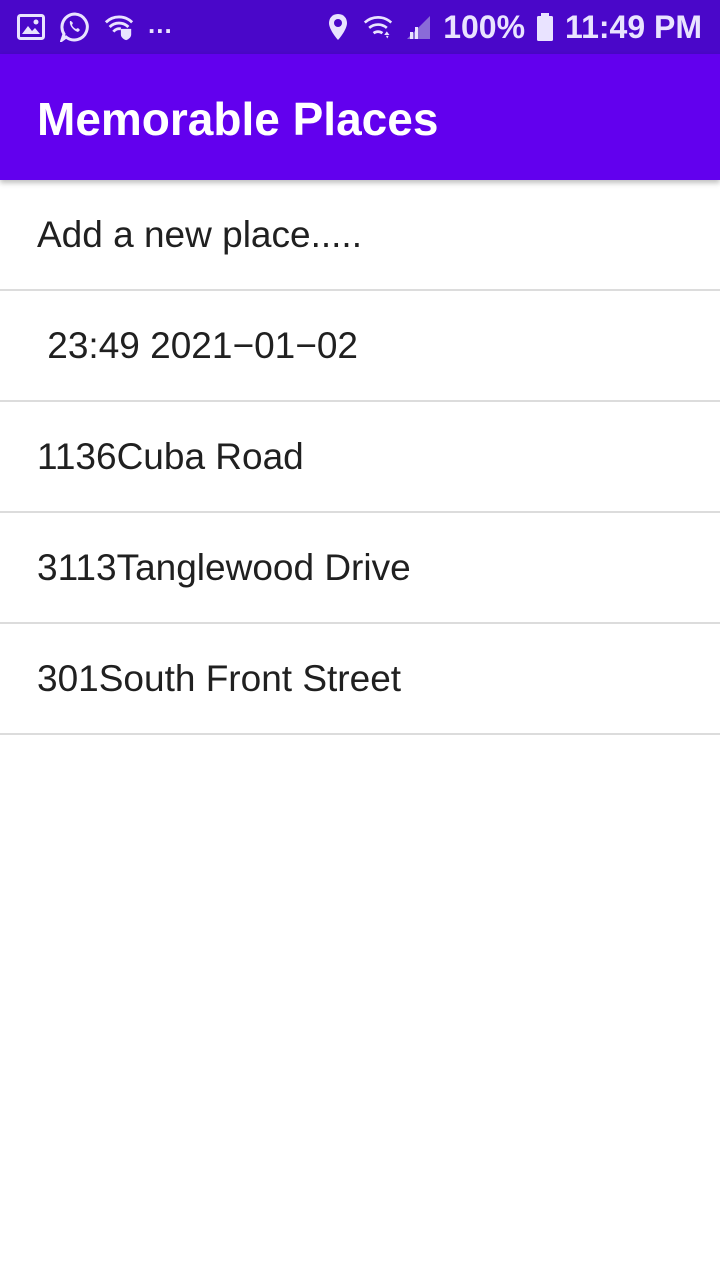 The height and width of the screenshot is (1280, 720). What do you see at coordinates (360, 568) in the screenshot?
I see `list-item: 3113Tanglewood Drive` at bounding box center [360, 568].